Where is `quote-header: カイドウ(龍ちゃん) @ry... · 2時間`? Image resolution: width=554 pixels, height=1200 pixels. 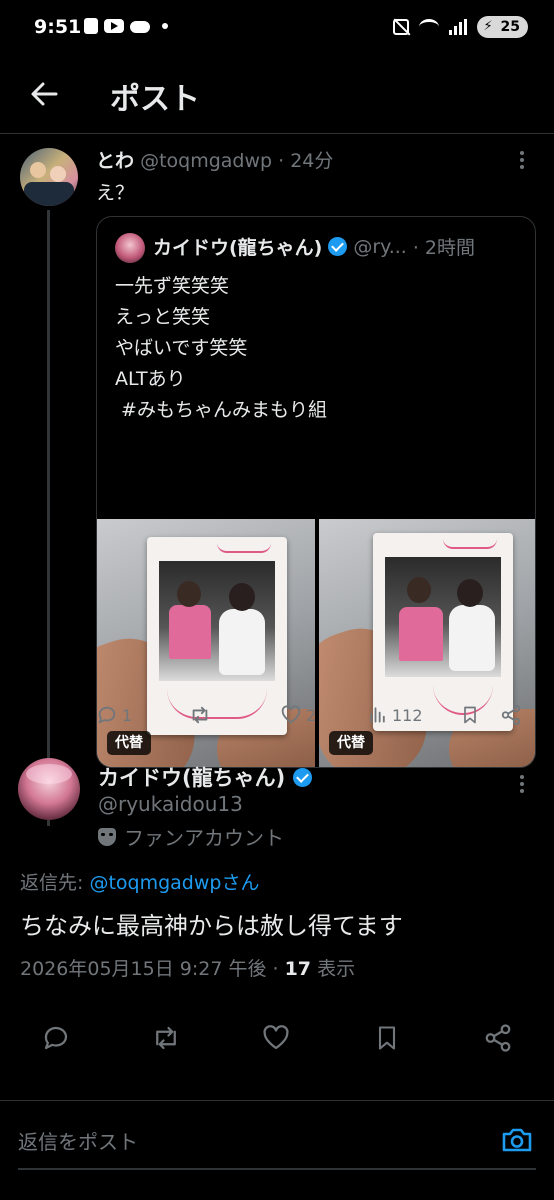
quote-header: カイドウ(龍ちゃん) @ry... · 2時間 is located at coordinates (314, 246).